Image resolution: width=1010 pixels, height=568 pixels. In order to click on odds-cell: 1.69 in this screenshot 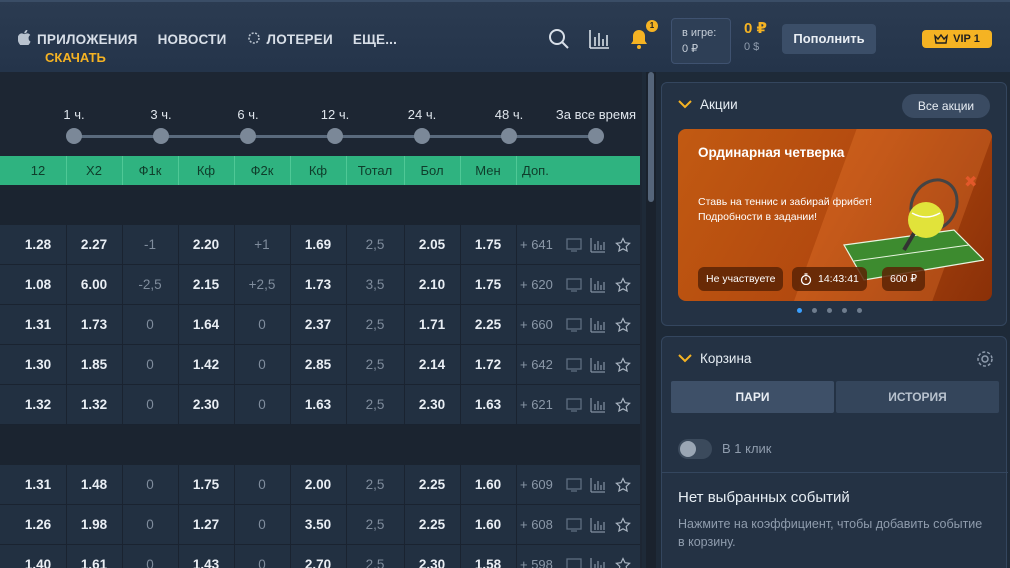, I will do `click(318, 244)`.